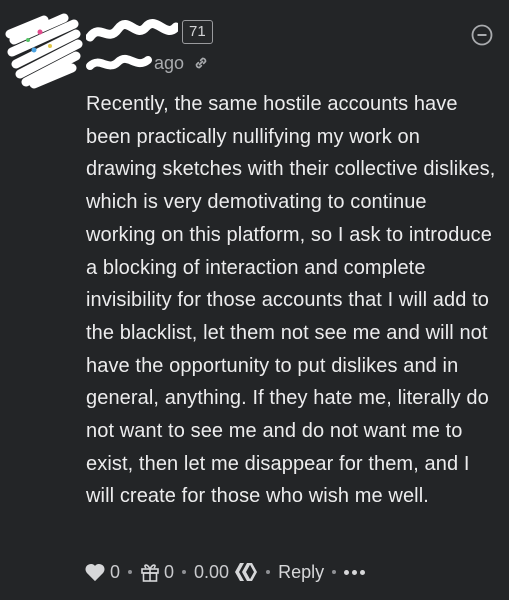 The height and width of the screenshot is (600, 509). What do you see at coordinates (169, 571) in the screenshot?
I see `gift-count: 0` at bounding box center [169, 571].